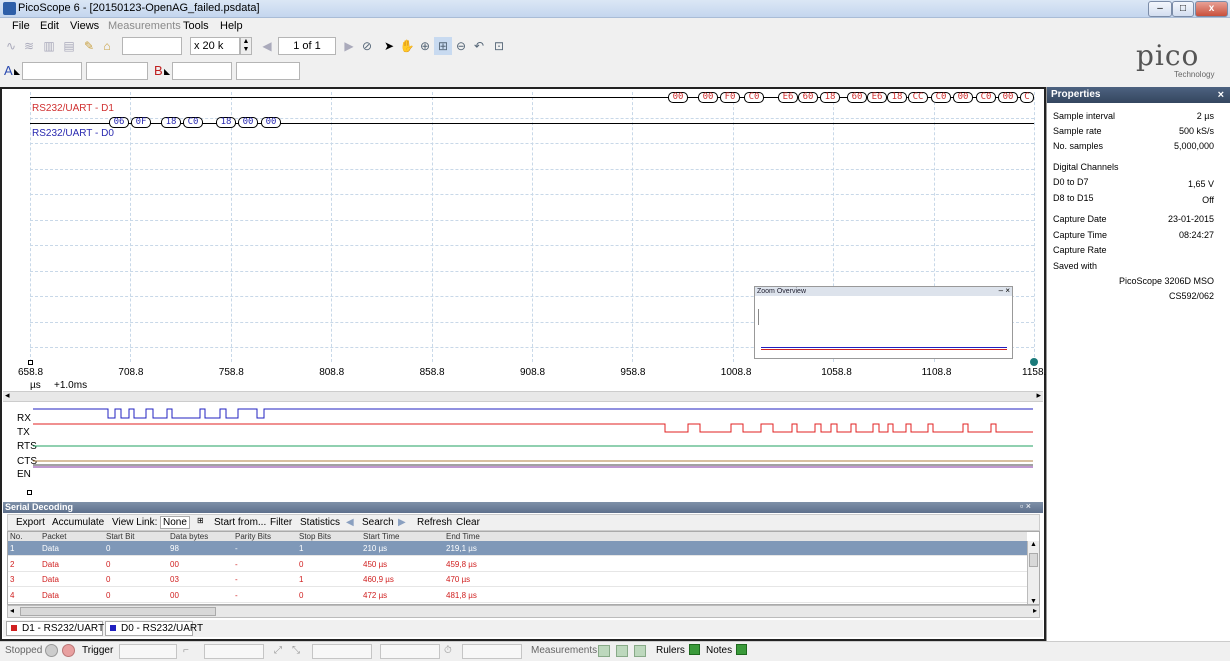  What do you see at coordinates (463, 536) in the screenshot?
I see `column-header: End Time` at bounding box center [463, 536].